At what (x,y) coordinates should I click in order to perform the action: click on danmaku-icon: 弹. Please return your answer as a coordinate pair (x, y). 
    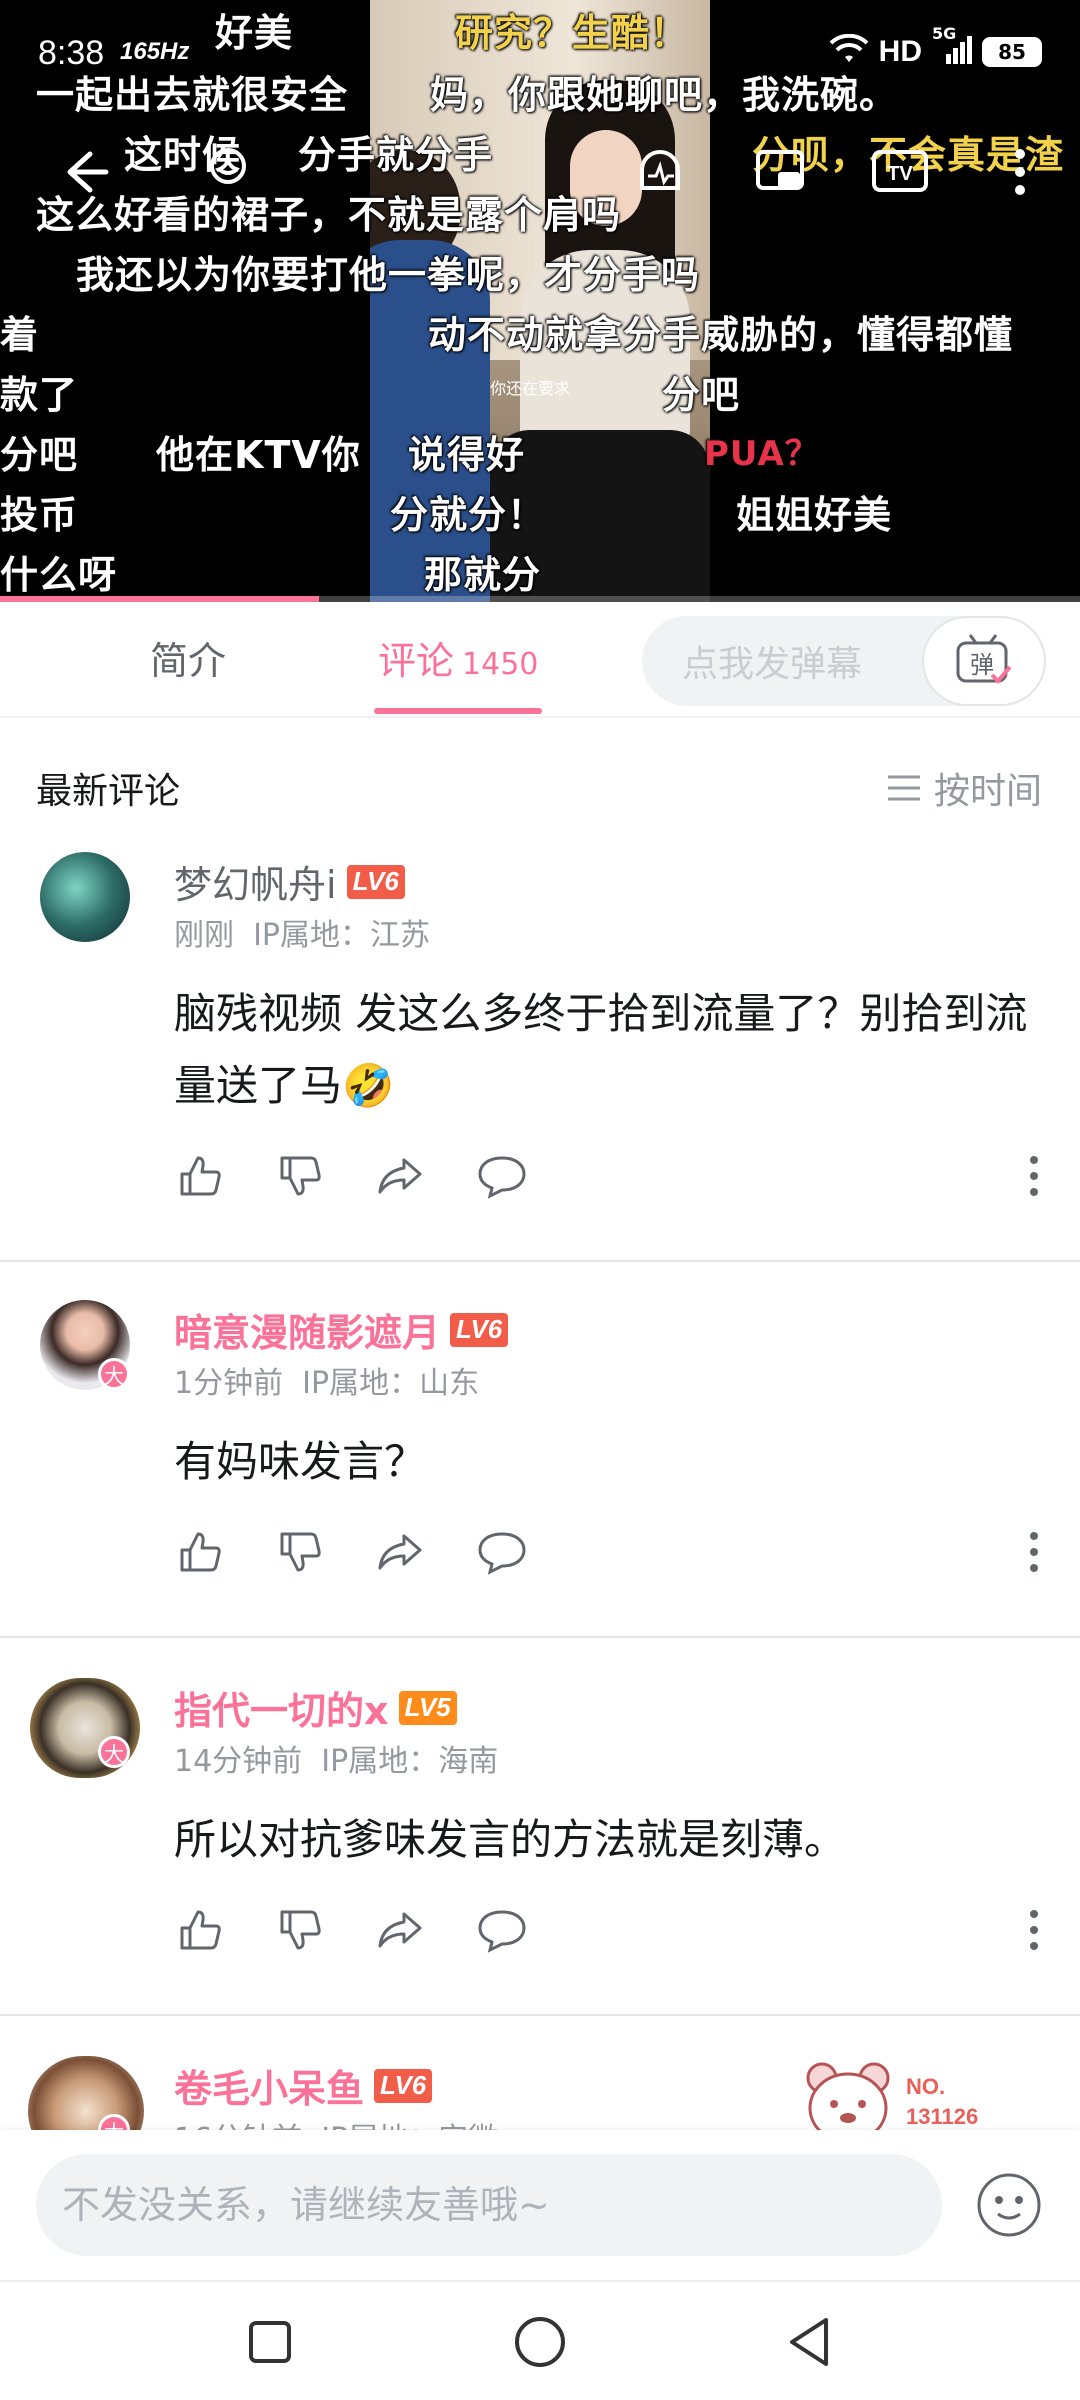
    Looking at the image, I should click on (984, 659).